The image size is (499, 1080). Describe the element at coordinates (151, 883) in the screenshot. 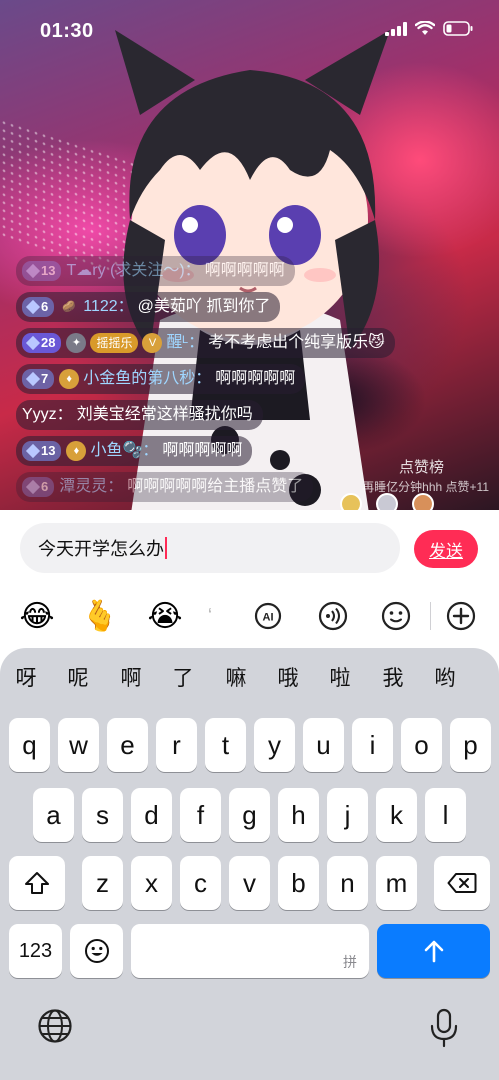

I see `key-x: x` at that location.